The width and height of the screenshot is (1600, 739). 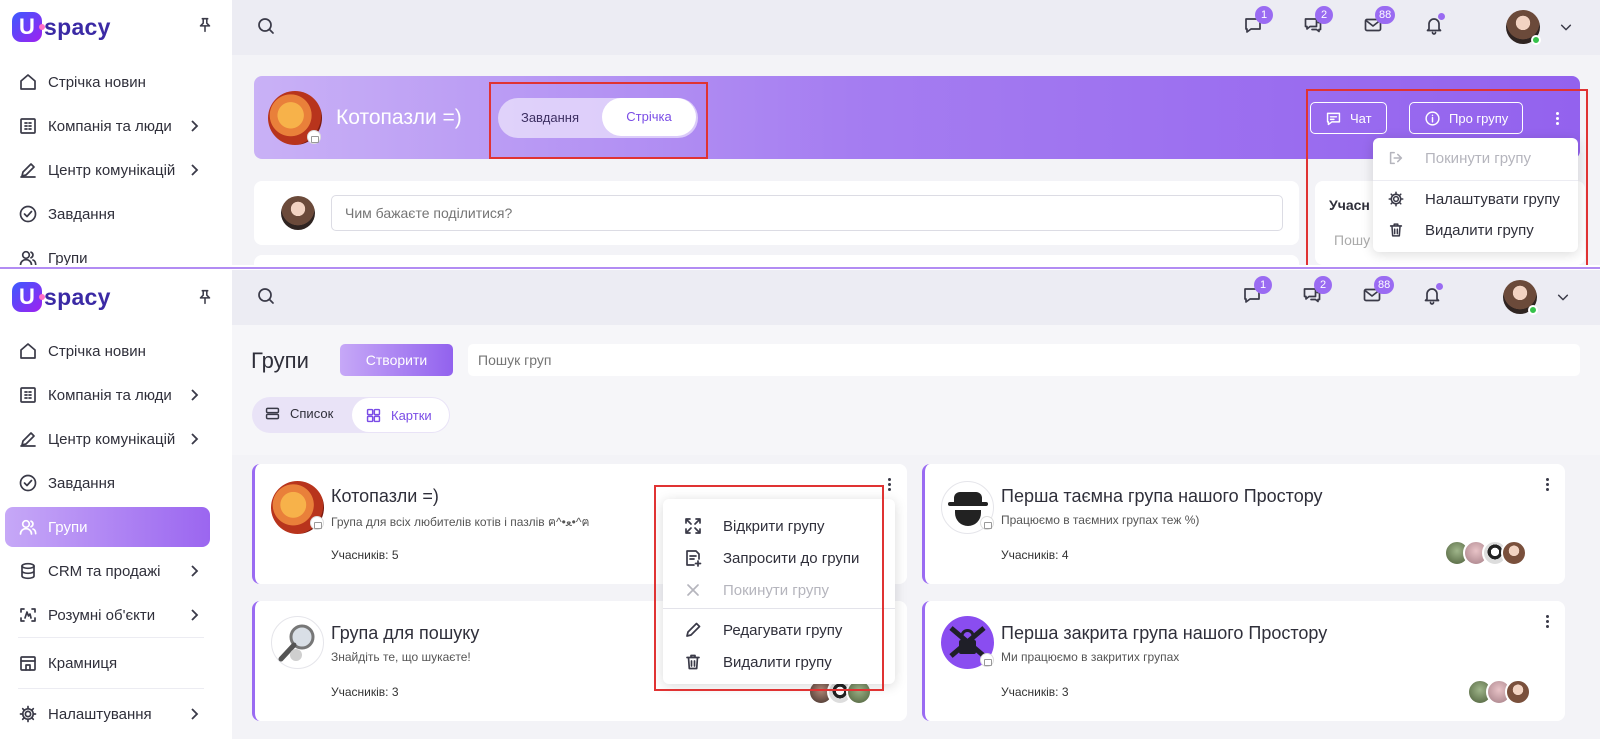 I want to click on nav-item-crm: CRM та продажі, so click(x=116, y=571).